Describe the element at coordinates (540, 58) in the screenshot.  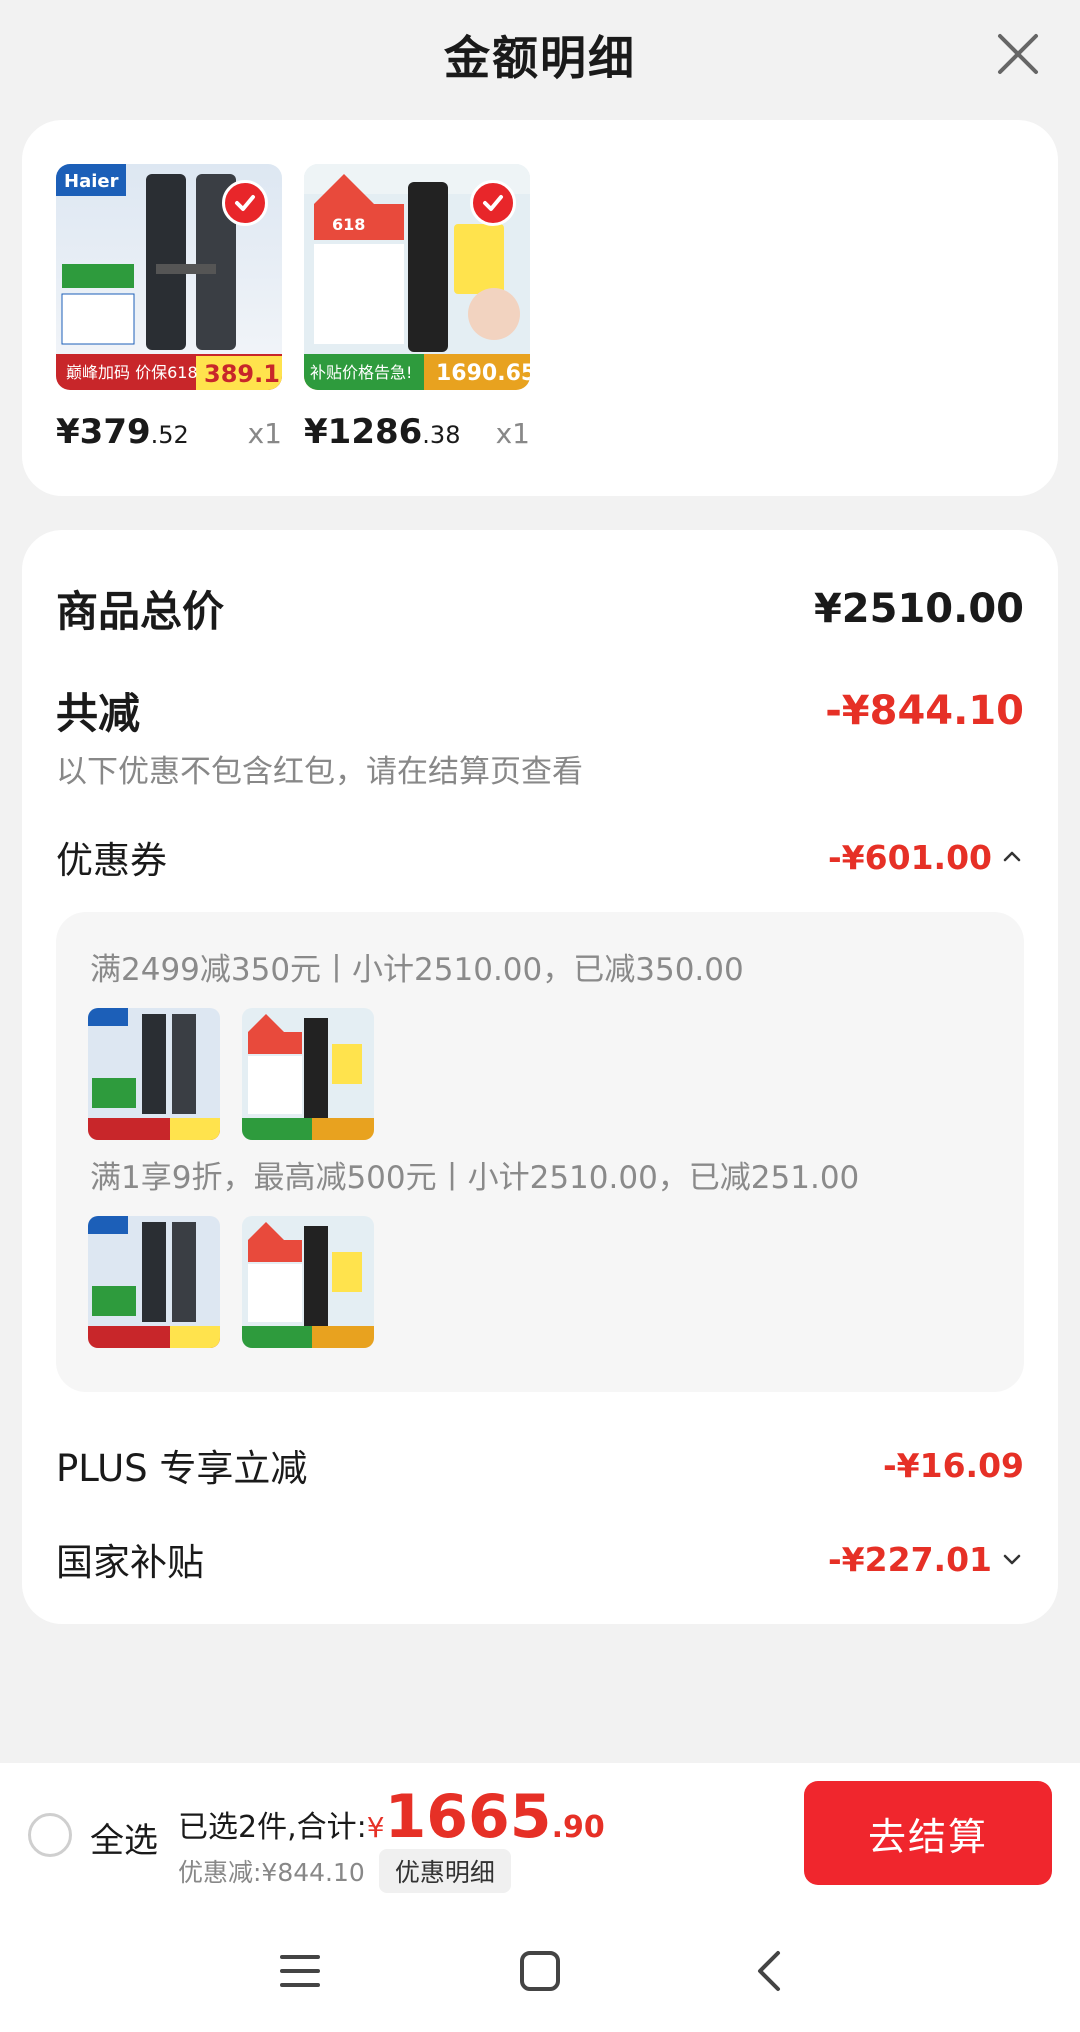
I see `page-title: 金额明细` at that location.